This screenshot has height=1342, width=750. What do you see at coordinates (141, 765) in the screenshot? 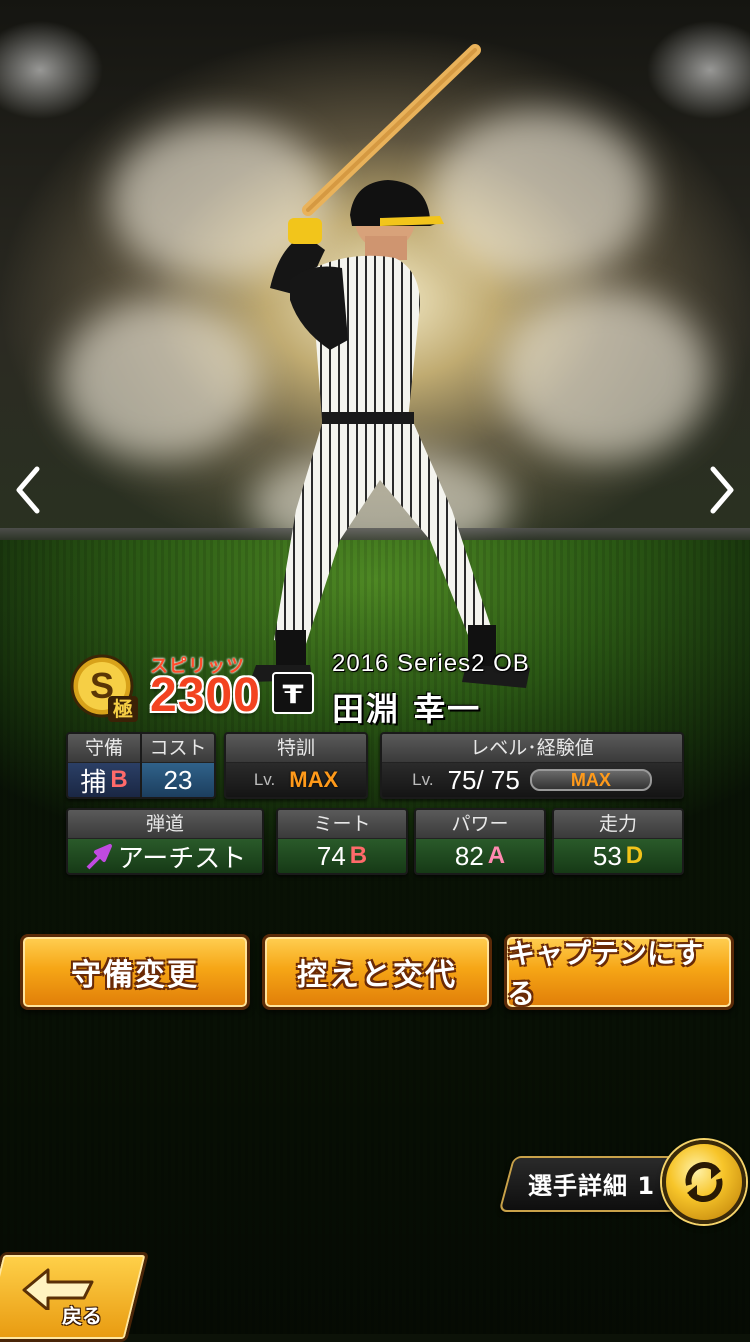
I see `position-cost-panel: 守備 捕 B コスト 23` at bounding box center [141, 765].